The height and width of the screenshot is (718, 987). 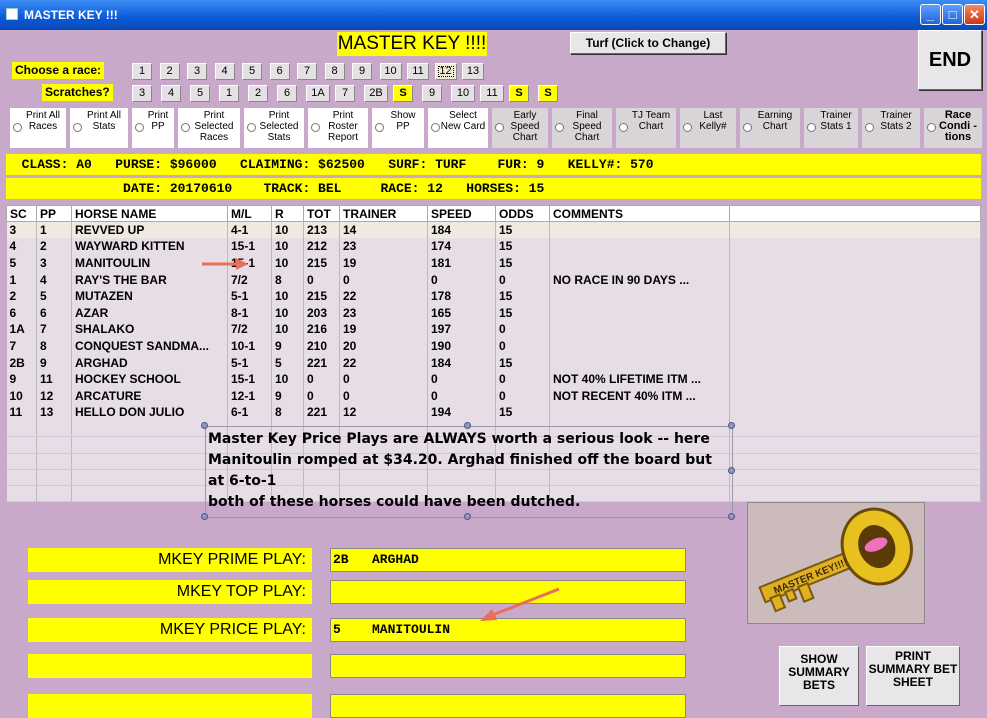 I want to click on scratch-button: 5, so click(x=200, y=93).